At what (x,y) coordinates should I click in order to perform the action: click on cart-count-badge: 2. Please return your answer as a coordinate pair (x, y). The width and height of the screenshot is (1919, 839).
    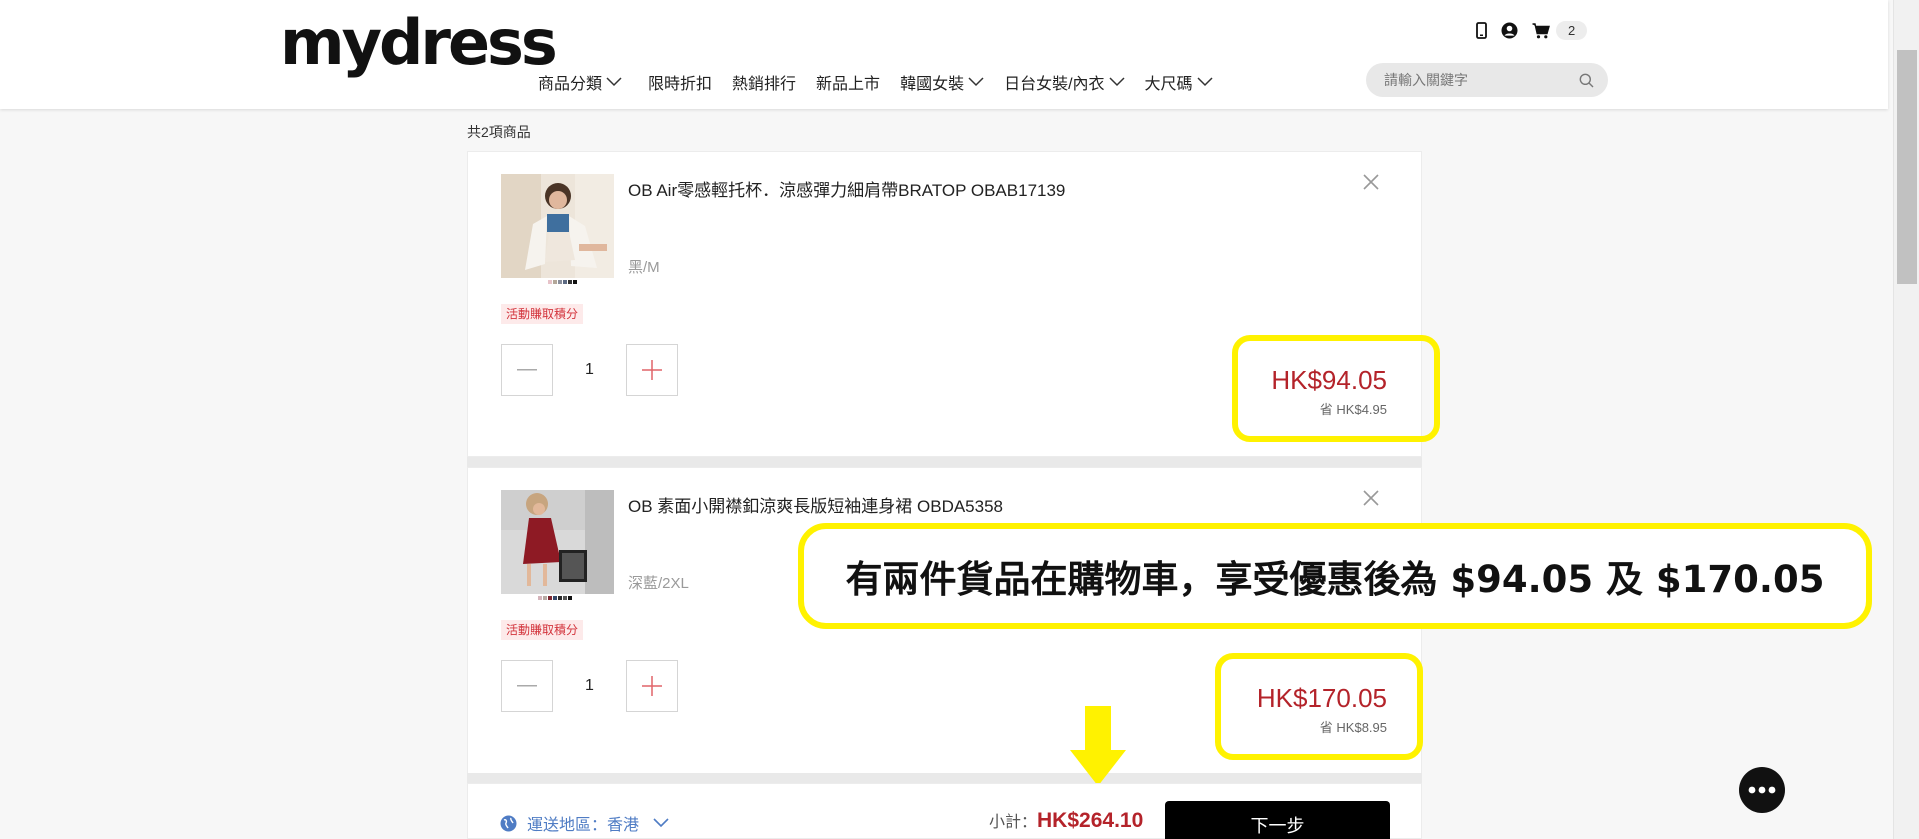
    Looking at the image, I should click on (1572, 30).